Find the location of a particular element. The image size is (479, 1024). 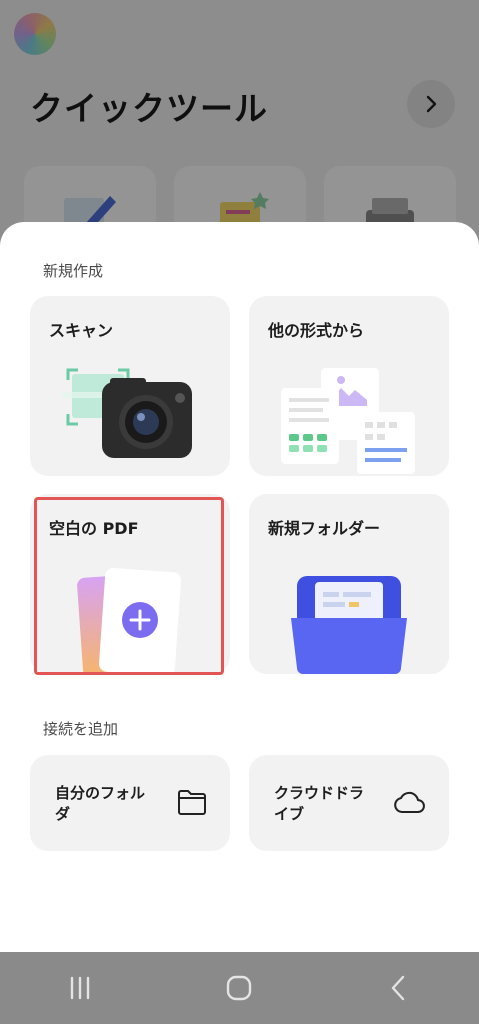

other-format-card: 他の形式から is located at coordinates (349, 386).